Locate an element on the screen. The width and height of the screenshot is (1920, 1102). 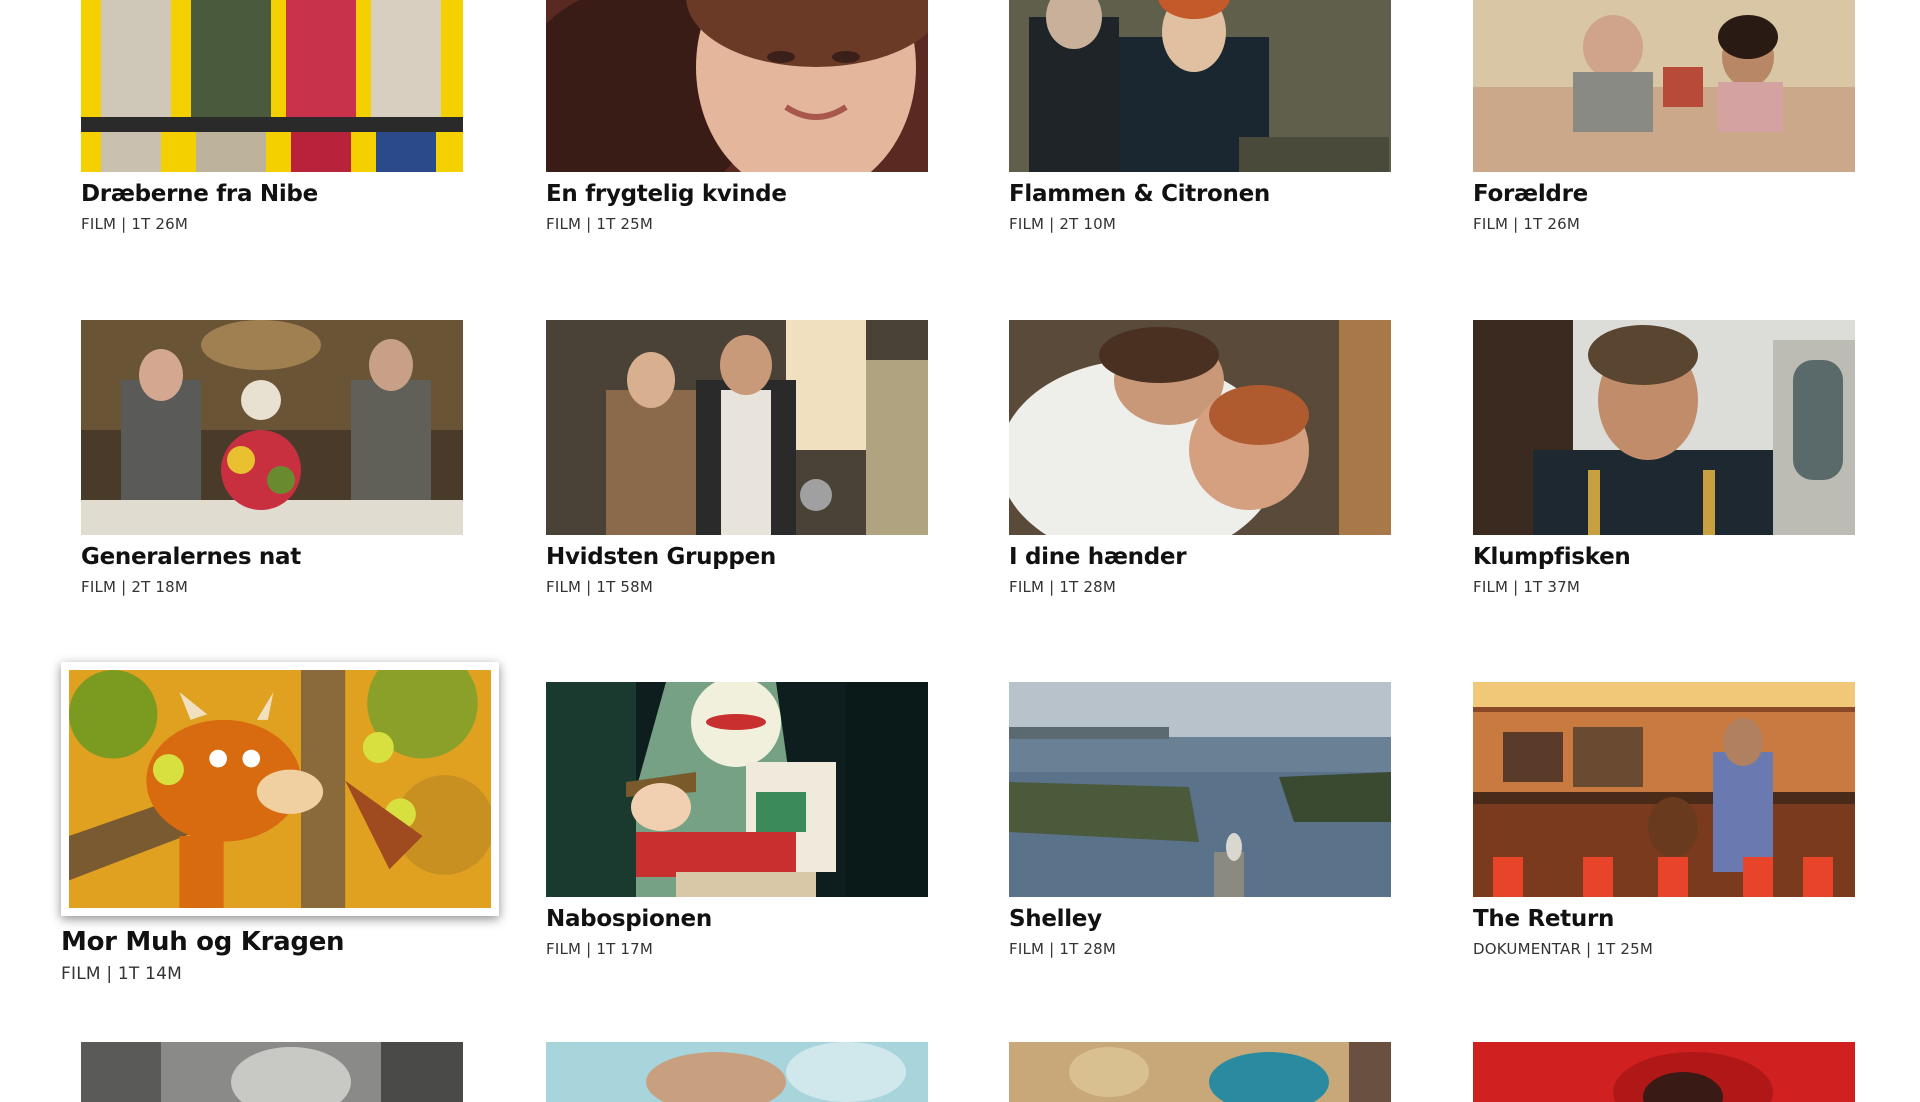
movie-meta: FILM | 2T 10M is located at coordinates (1063, 224).